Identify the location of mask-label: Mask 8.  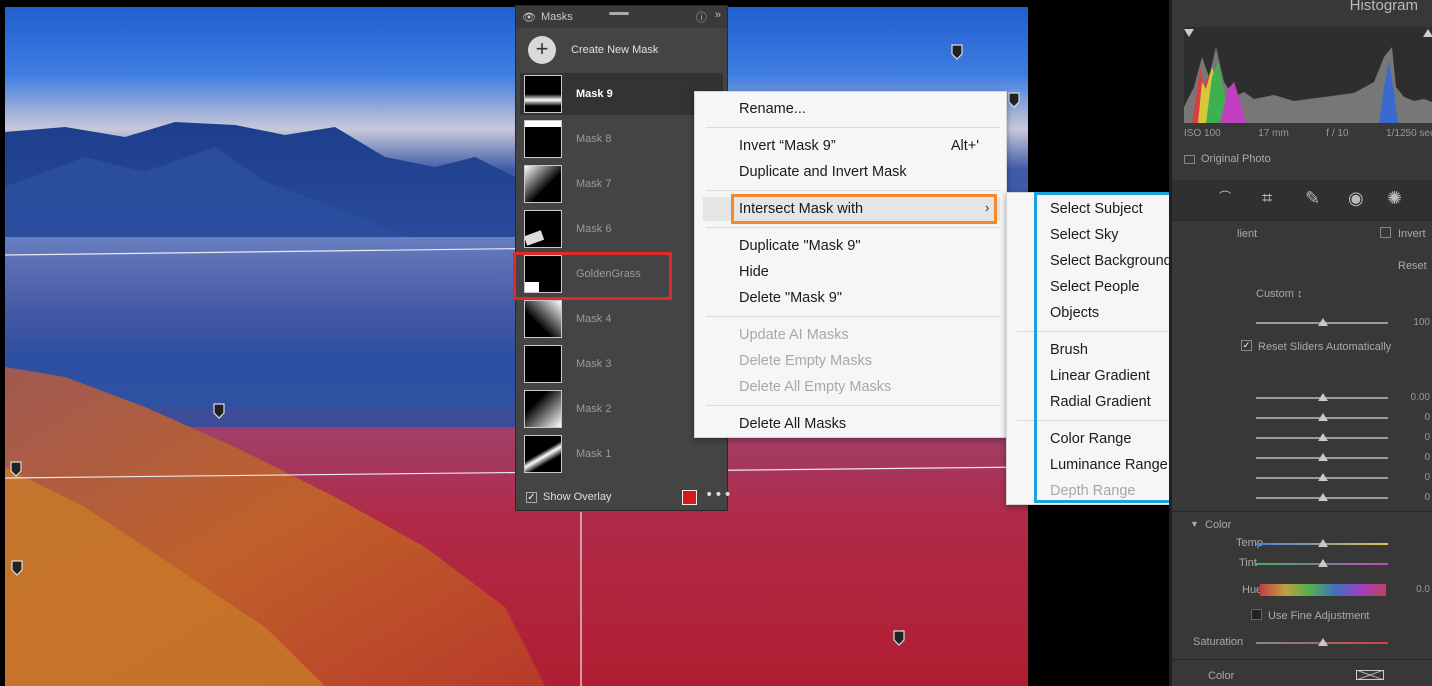
(594, 139).